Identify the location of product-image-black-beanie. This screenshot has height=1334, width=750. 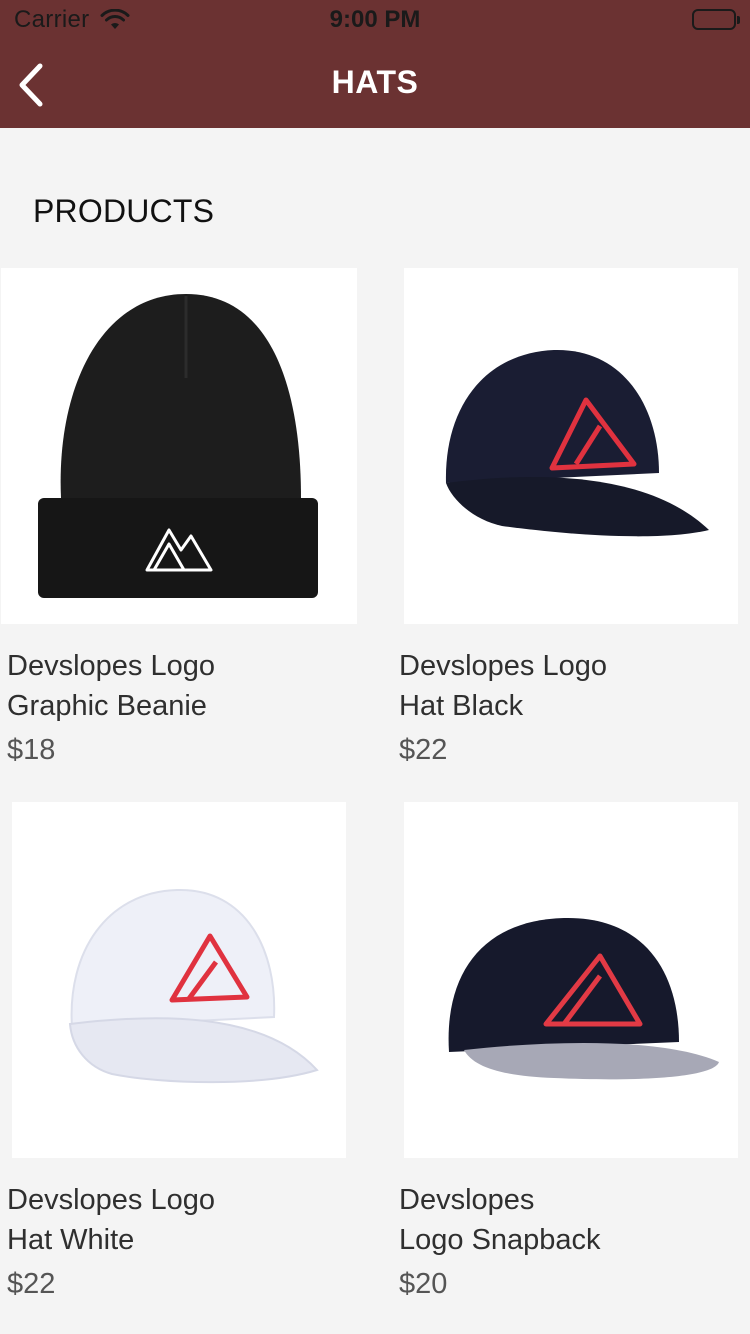
(179, 446).